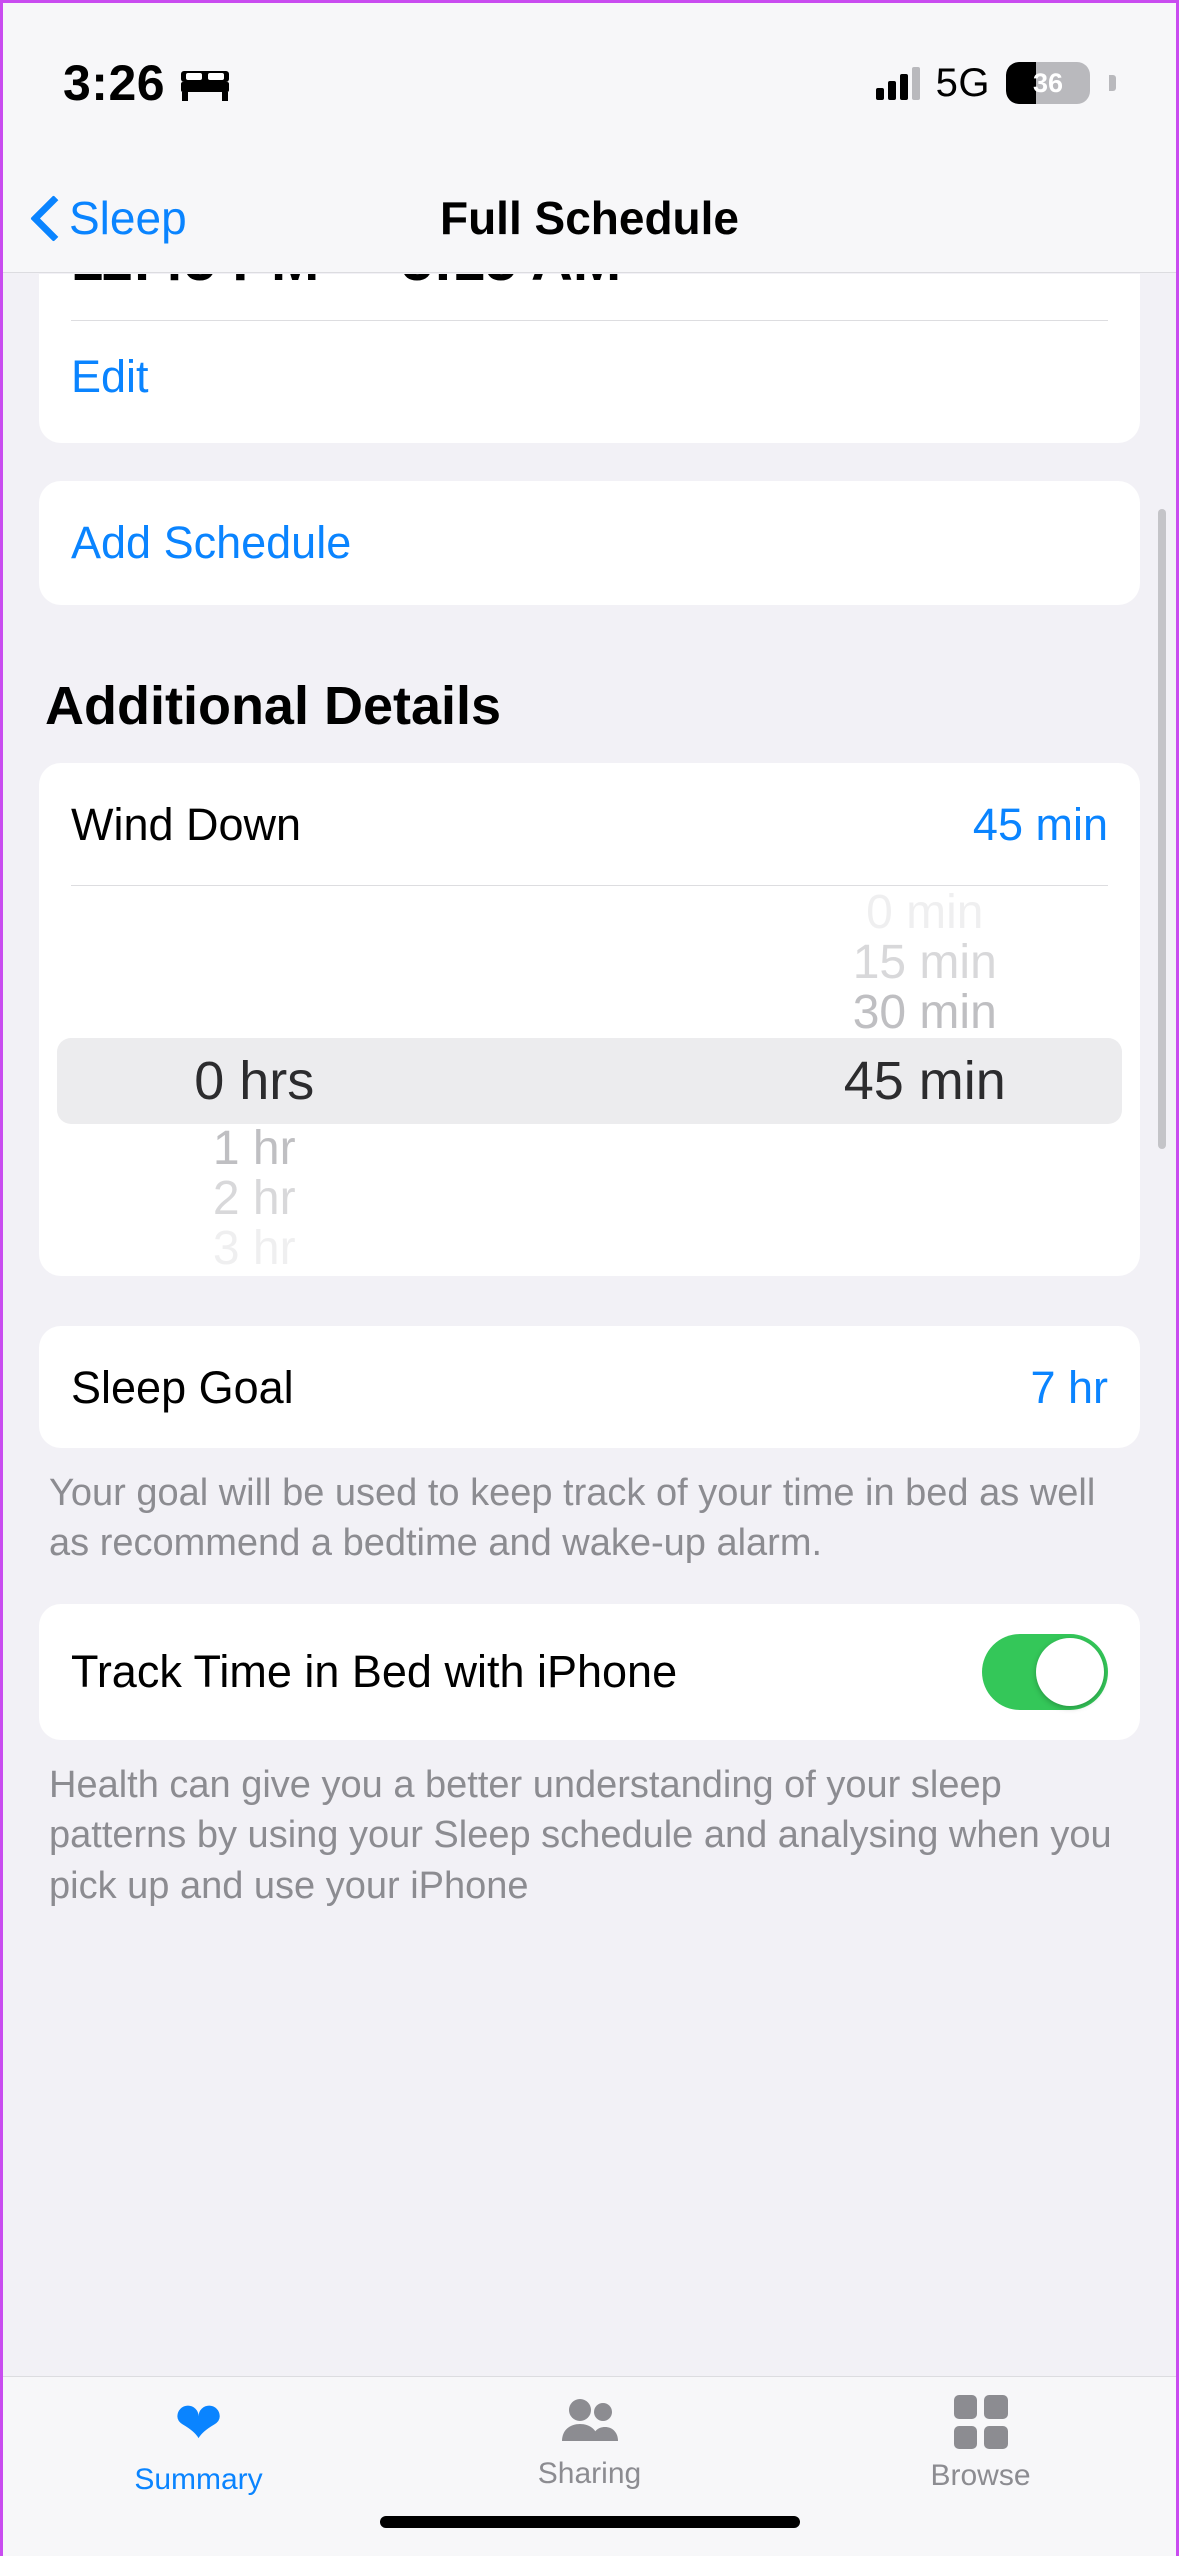 Image resolution: width=1179 pixels, height=2556 pixels. I want to click on back-button-label: Sleep, so click(128, 217).